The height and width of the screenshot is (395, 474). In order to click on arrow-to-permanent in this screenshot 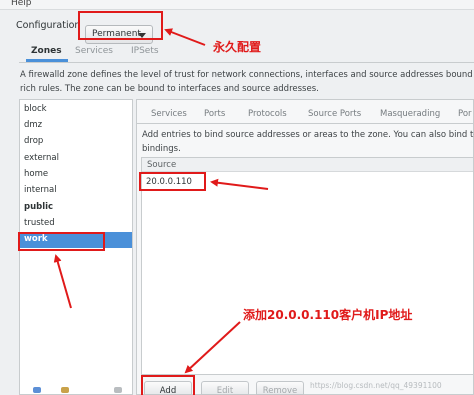, I will do `click(185, 37)`.